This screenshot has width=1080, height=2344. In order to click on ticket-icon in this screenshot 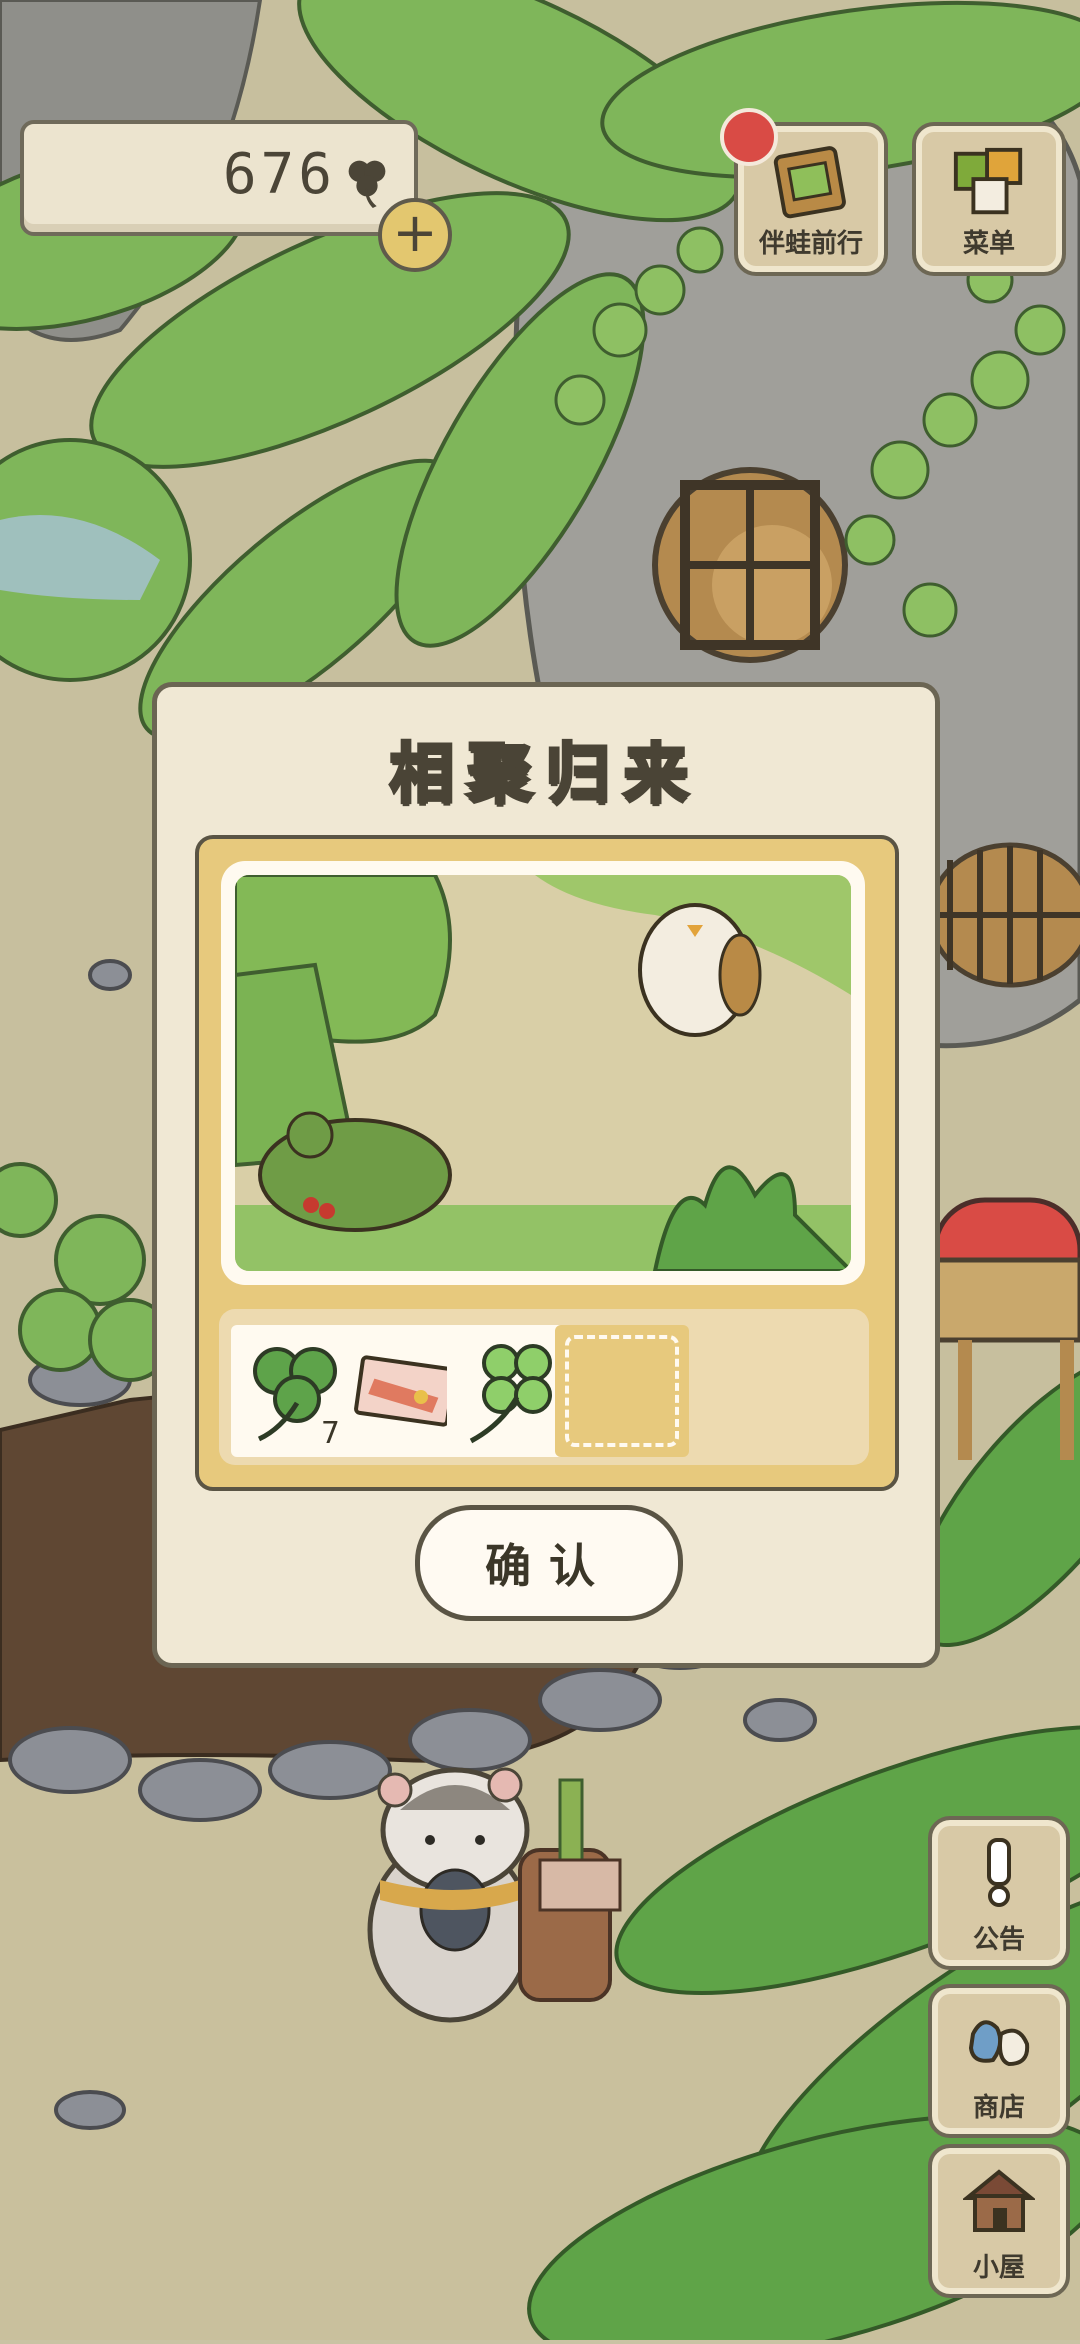, I will do `click(405, 1391)`.